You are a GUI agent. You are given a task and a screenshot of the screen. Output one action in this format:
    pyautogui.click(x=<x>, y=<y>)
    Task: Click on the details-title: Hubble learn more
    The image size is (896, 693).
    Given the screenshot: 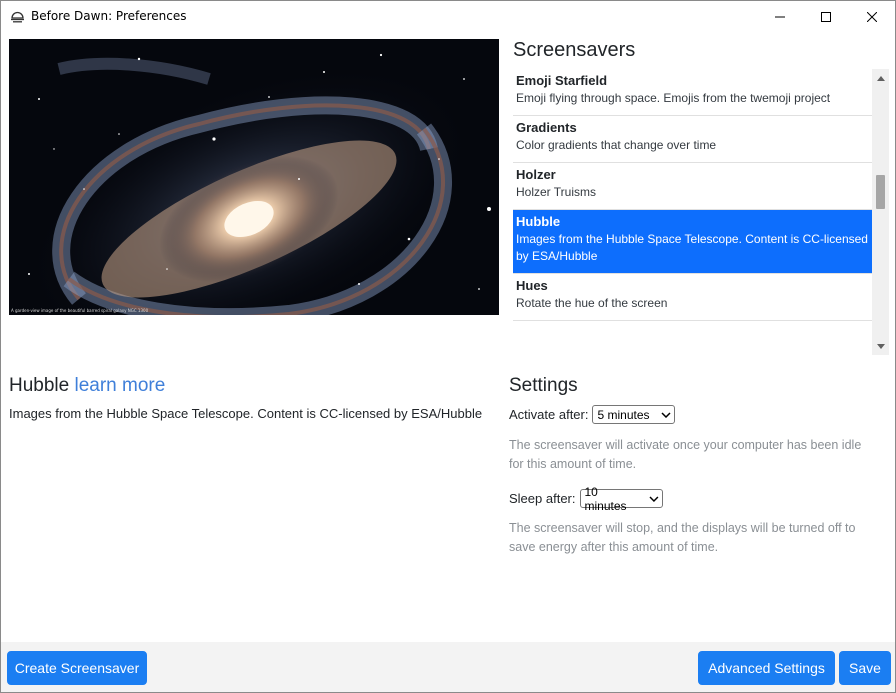 What is the action you would take?
    pyautogui.click(x=87, y=386)
    